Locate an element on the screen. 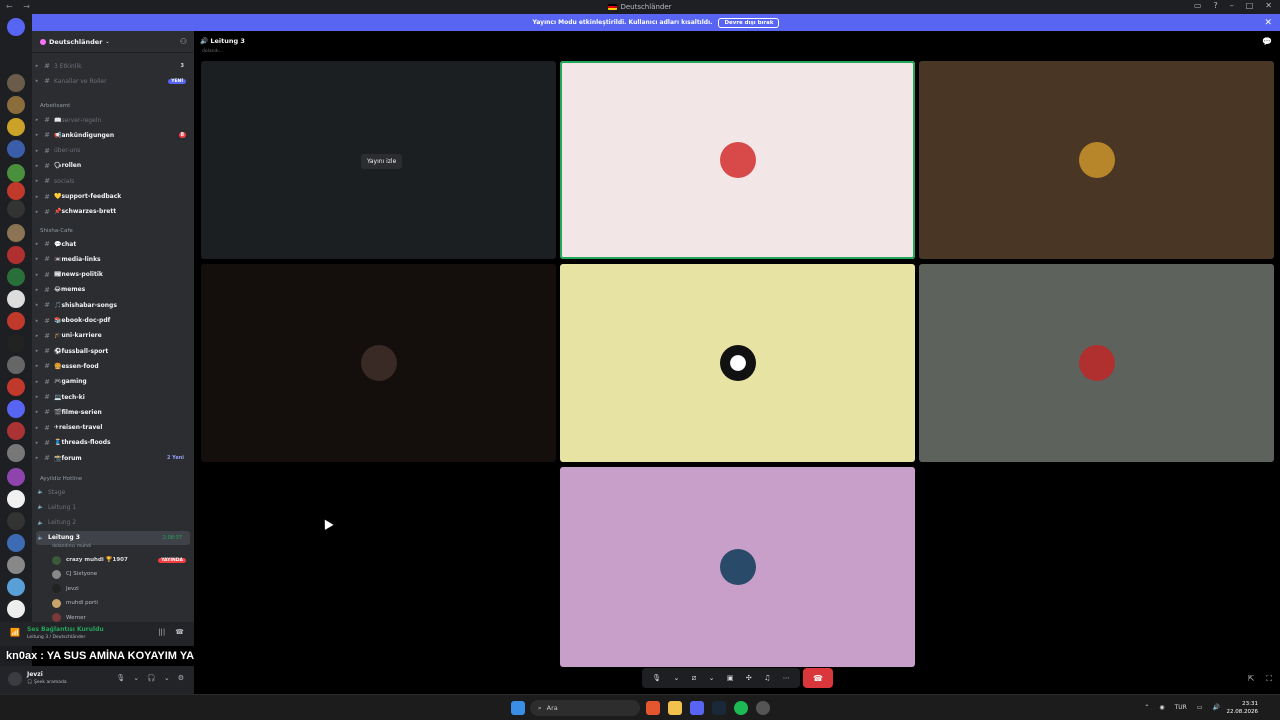 Image resolution: width=1280 pixels, height=720 pixels. more-icon: ⋯ is located at coordinates (786, 678).